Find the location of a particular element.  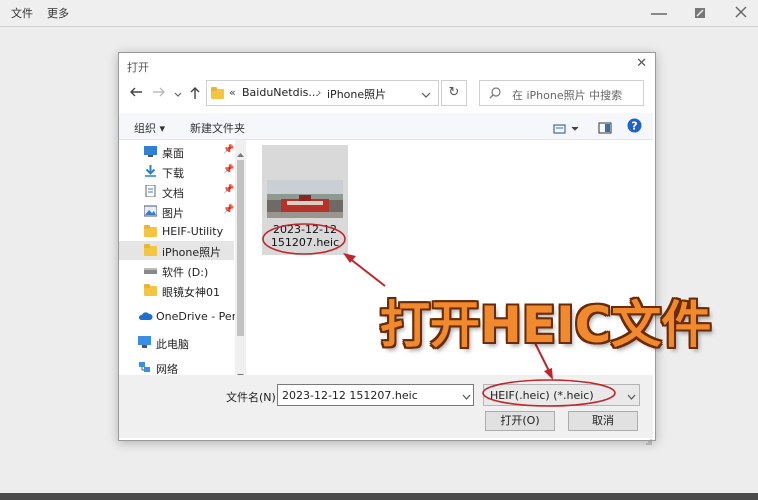

help-icon: ? is located at coordinates (634, 127).